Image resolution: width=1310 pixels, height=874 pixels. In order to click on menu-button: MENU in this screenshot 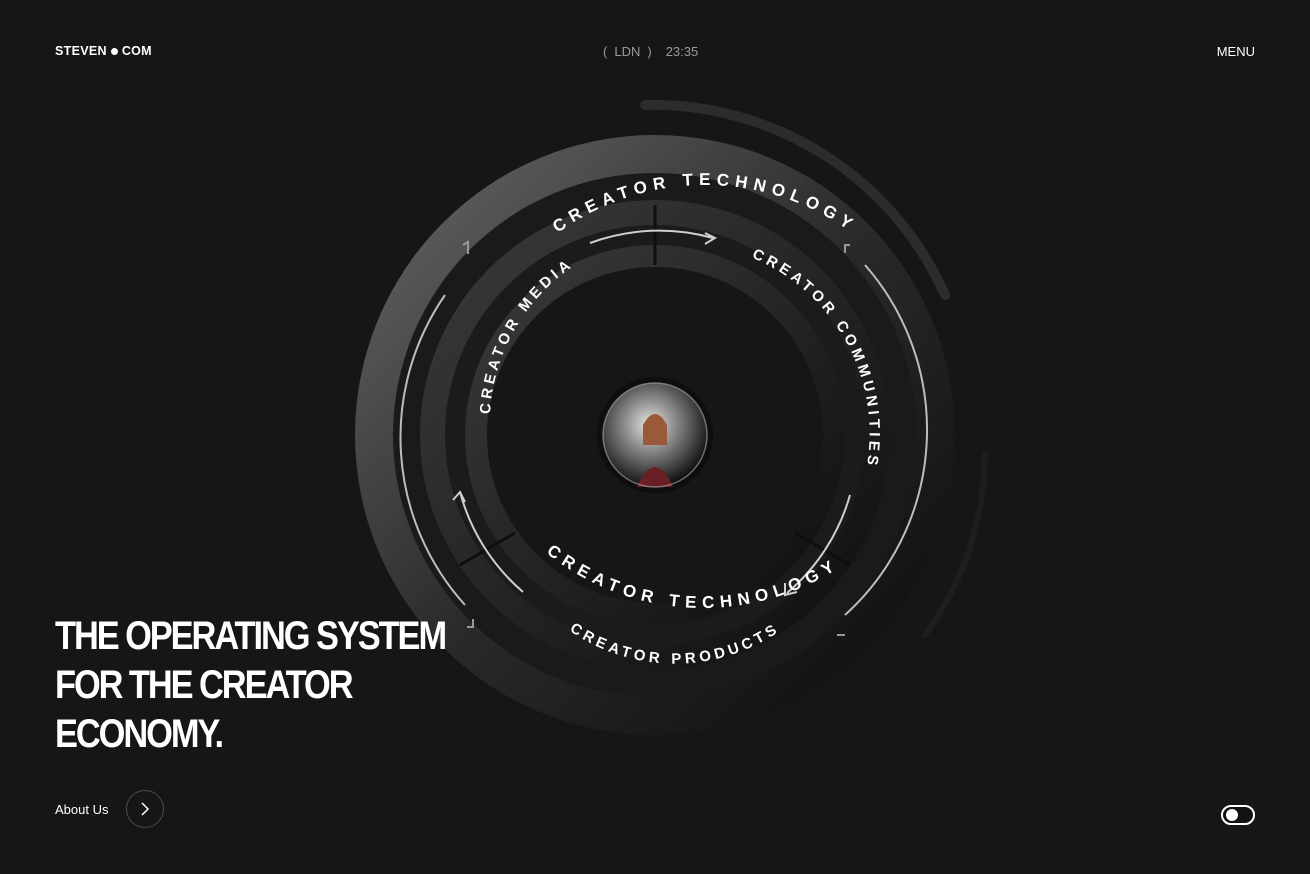, I will do `click(1236, 51)`.